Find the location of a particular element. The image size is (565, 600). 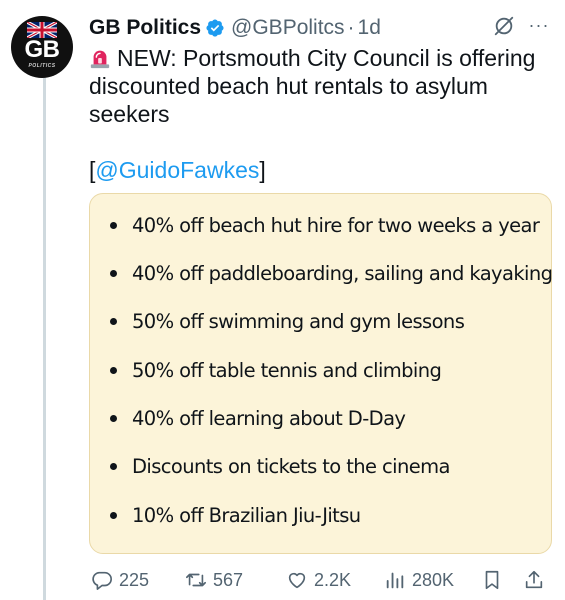

list-item: 50% off swimming and gym lessons is located at coordinates (287, 321).